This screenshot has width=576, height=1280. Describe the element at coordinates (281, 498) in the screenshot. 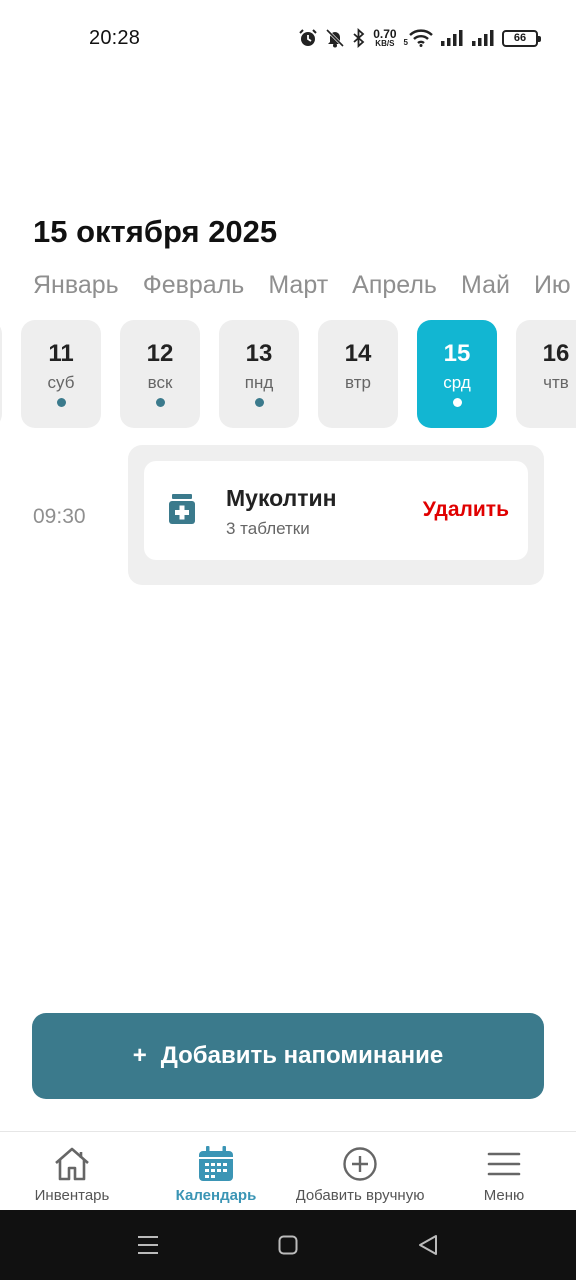

I see `reminder-medicine-name: Муколтин` at that location.